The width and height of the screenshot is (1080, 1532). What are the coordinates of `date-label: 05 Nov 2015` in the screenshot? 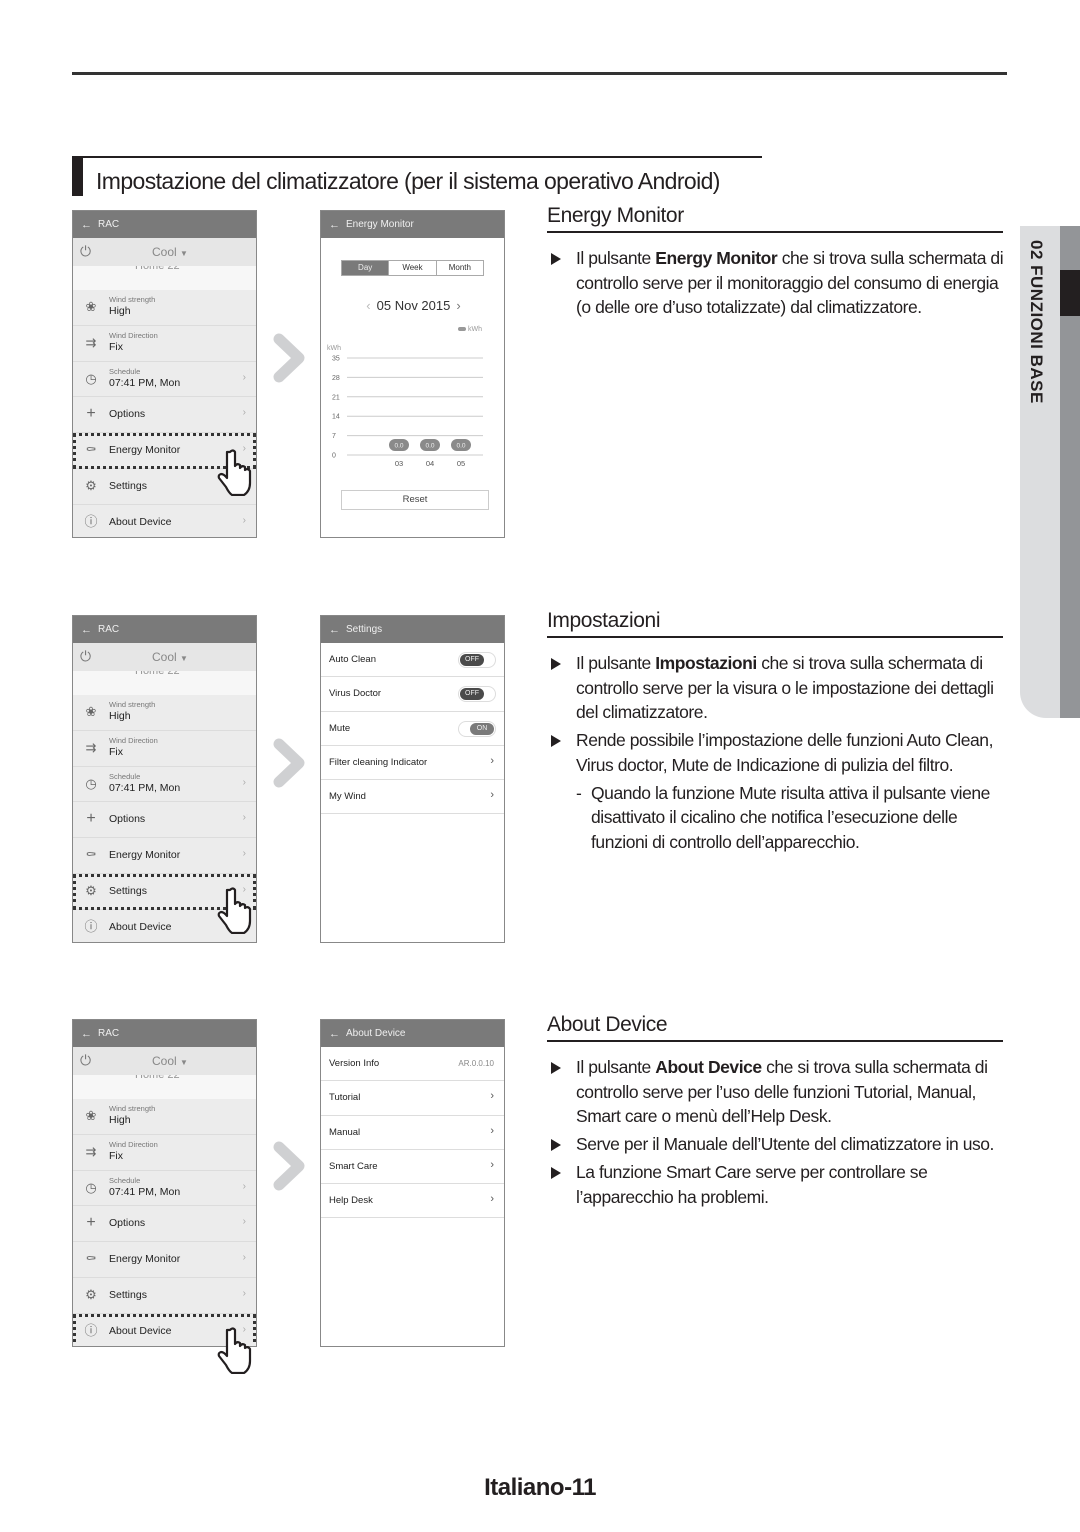 It's located at (413, 305).